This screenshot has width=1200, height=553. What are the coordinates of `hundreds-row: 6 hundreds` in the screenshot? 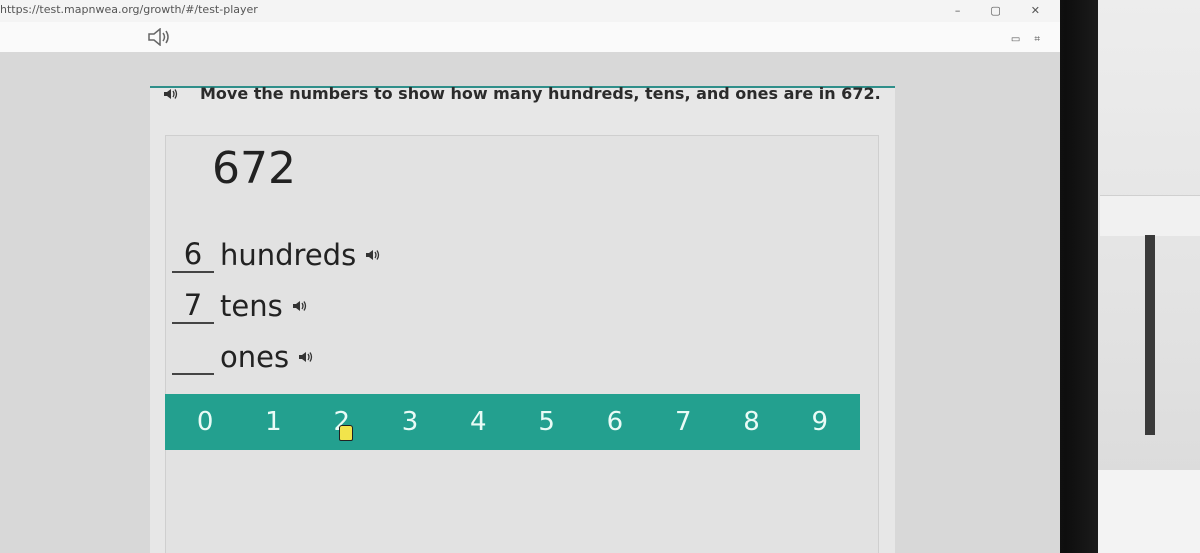 It's located at (278, 255).